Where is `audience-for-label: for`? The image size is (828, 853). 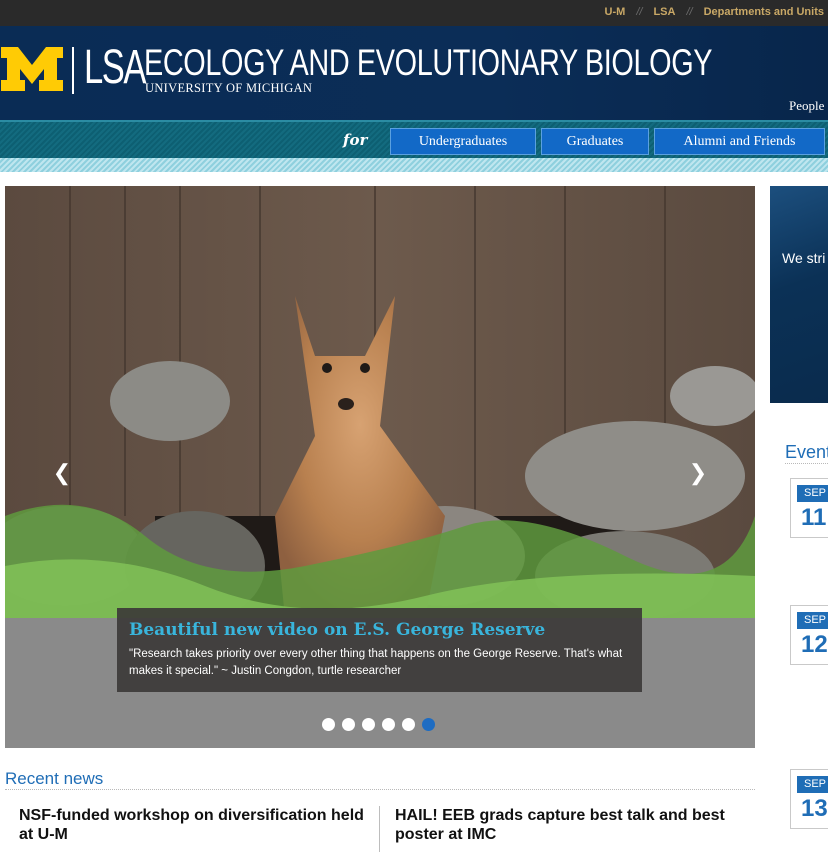 audience-for-label: for is located at coordinates (355, 140).